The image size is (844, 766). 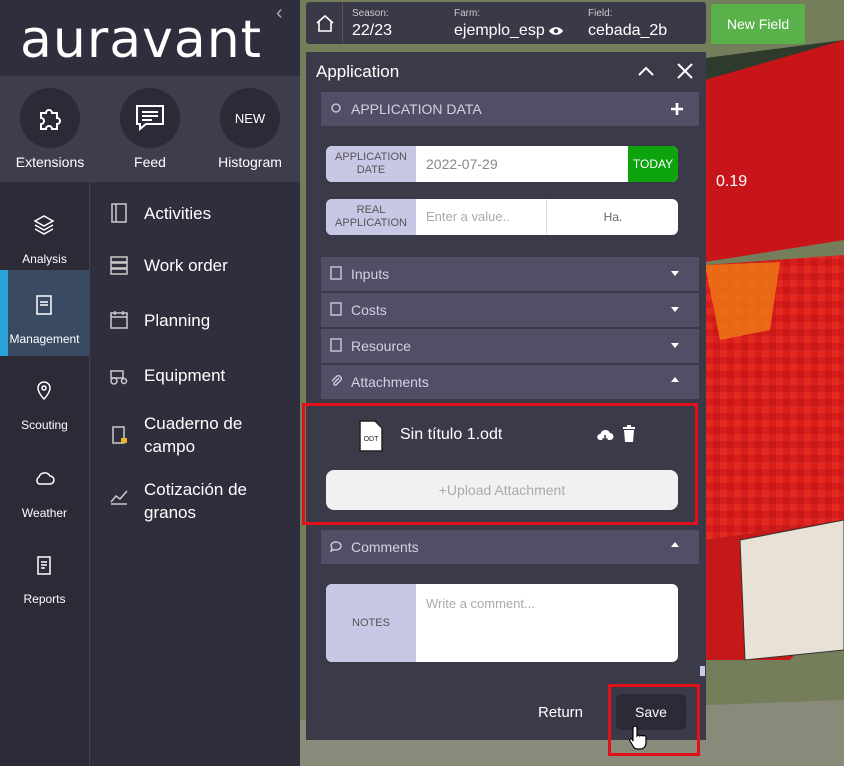 What do you see at coordinates (44, 339) in the screenshot?
I see `side-nav-label: Management` at bounding box center [44, 339].